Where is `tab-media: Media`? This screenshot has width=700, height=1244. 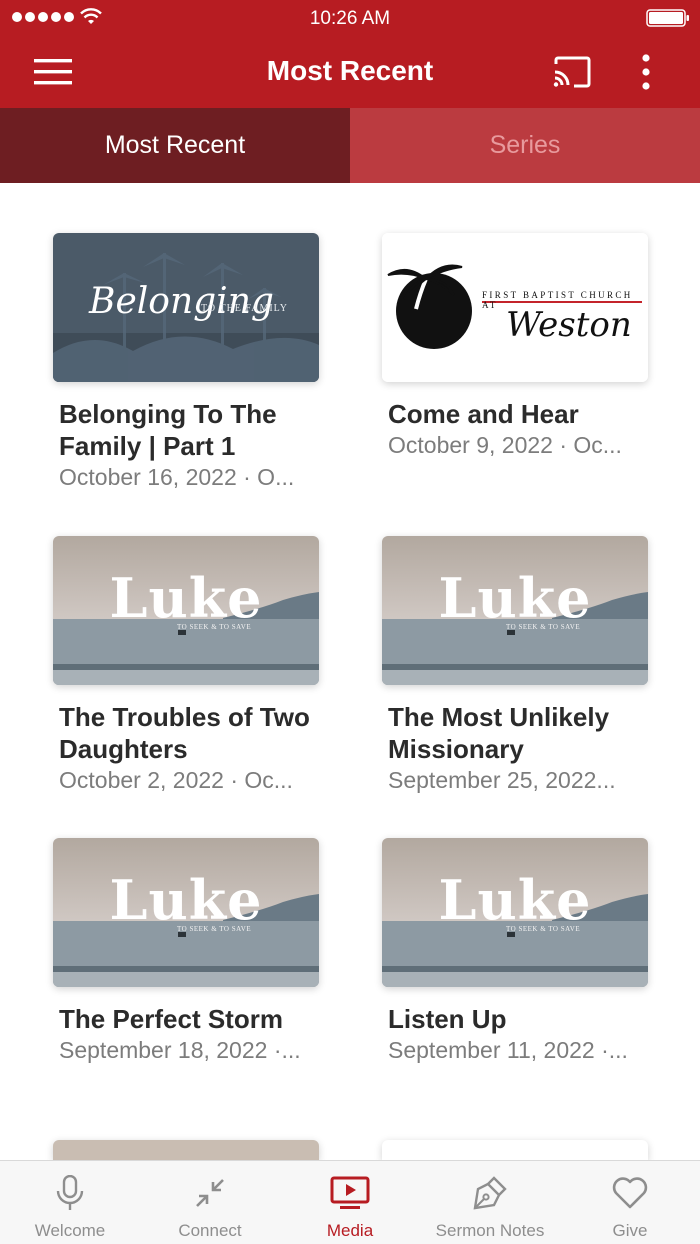 tab-media: Media is located at coordinates (350, 1202).